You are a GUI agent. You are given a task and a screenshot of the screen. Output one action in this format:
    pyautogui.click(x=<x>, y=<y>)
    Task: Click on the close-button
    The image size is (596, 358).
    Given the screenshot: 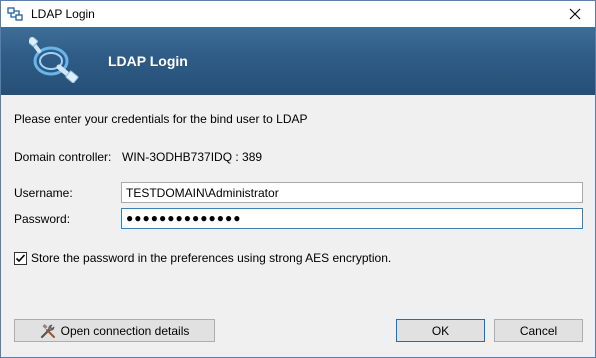 What is the action you would take?
    pyautogui.click(x=575, y=14)
    